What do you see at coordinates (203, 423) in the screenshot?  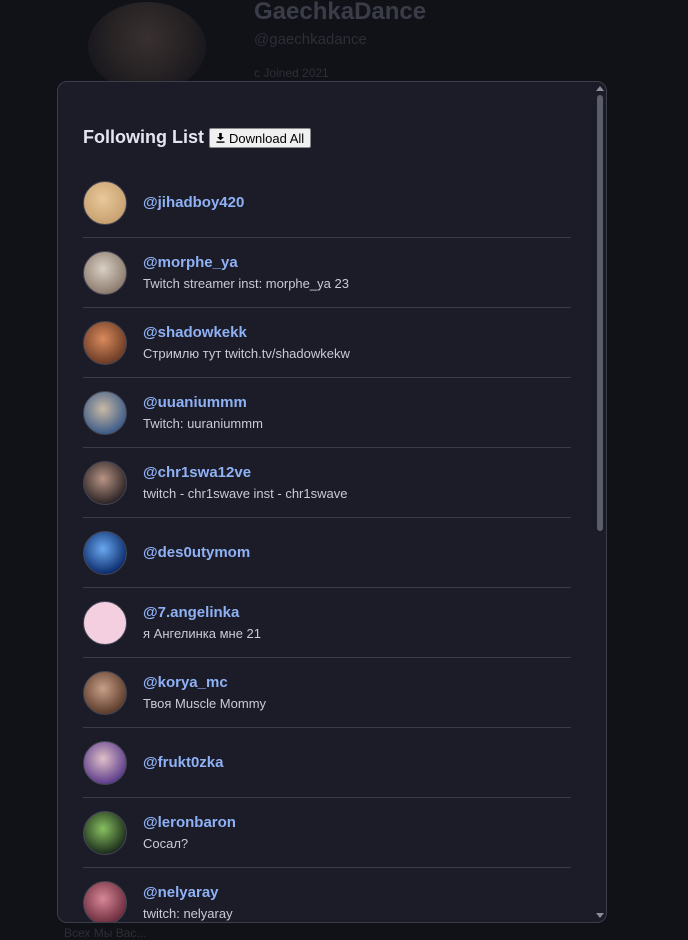 I see `user-bio: Twitch: uuraniummm` at bounding box center [203, 423].